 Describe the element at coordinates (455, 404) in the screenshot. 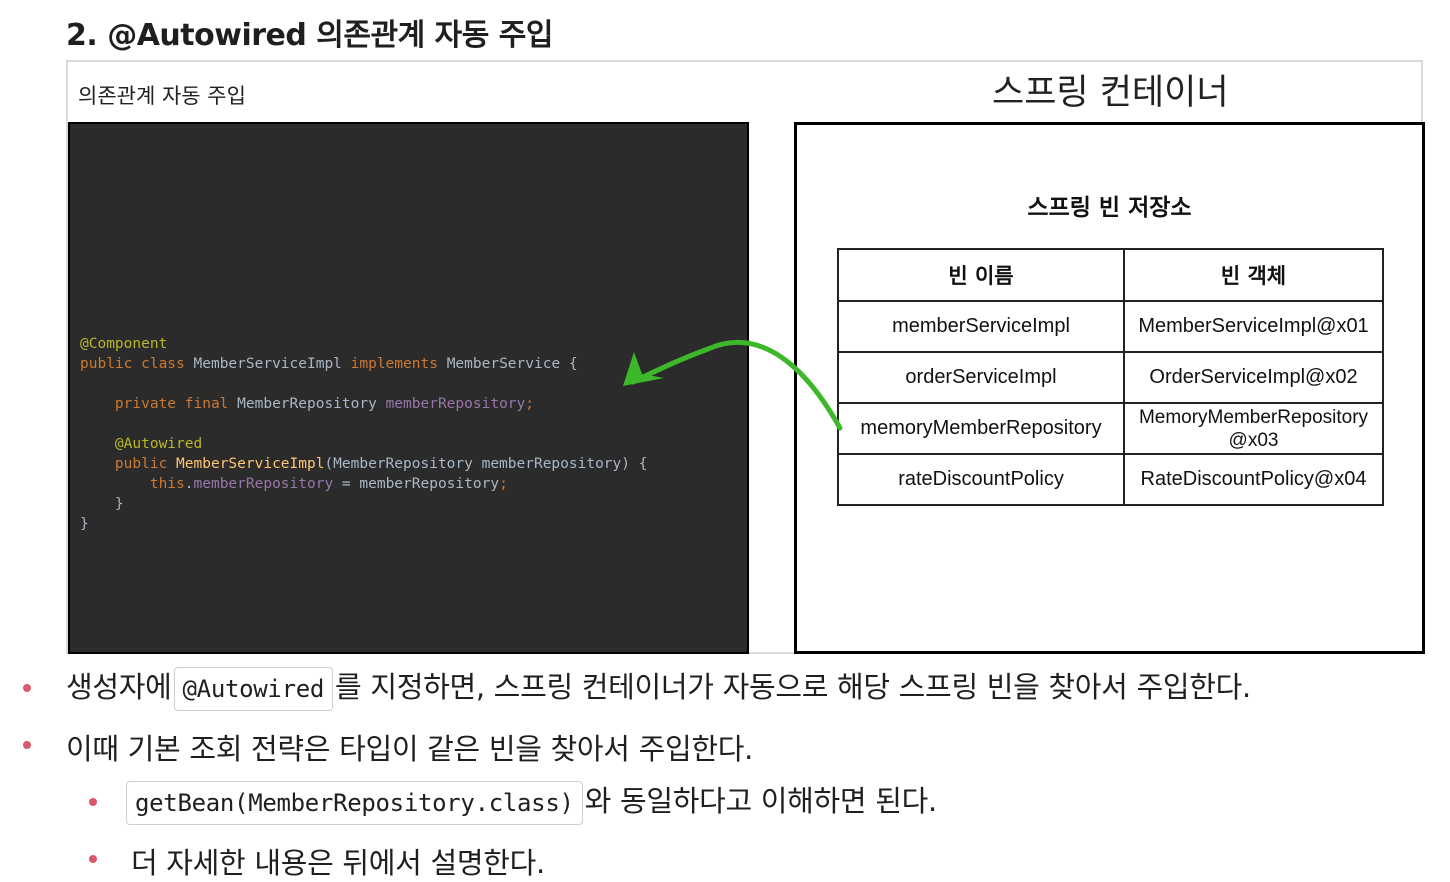

I see `code-field-name: memberRepository` at that location.